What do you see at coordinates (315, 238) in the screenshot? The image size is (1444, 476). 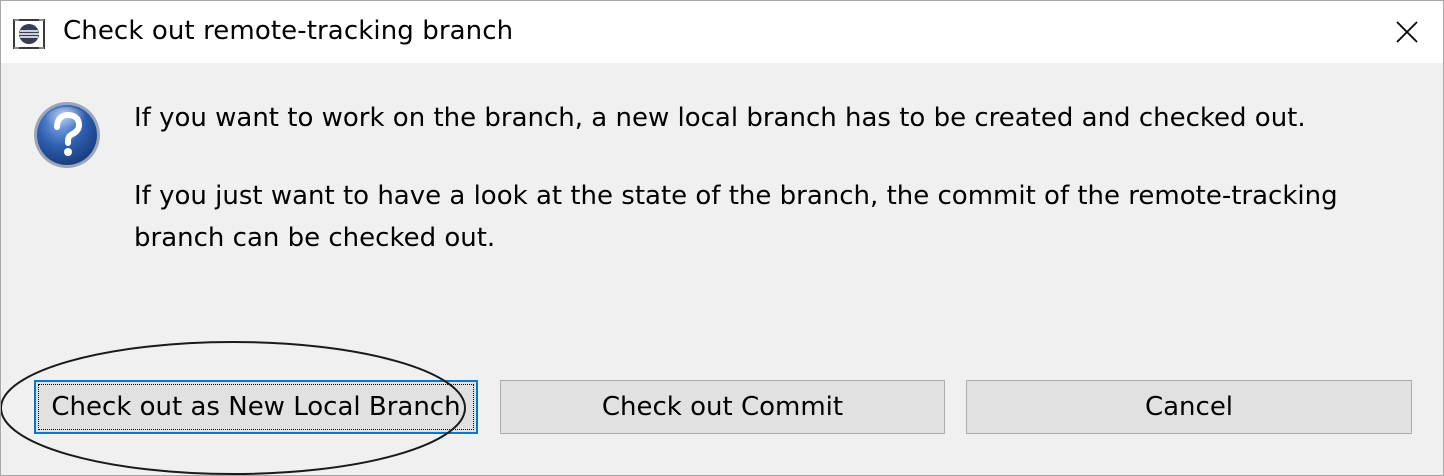 I see `message-line-3: branch can be checked out.` at bounding box center [315, 238].